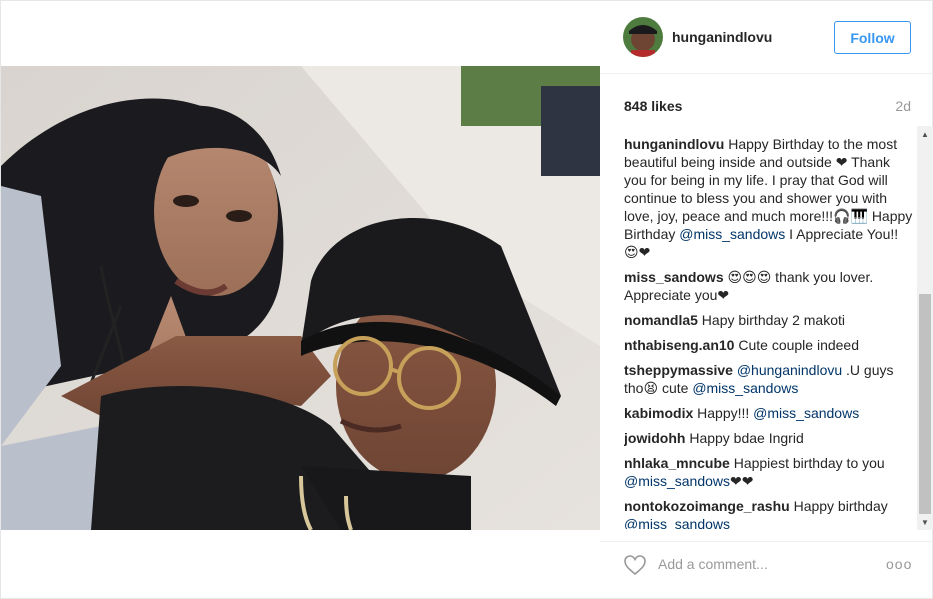 The width and height of the screenshot is (933, 599). What do you see at coordinates (677, 463) in the screenshot?
I see `comment-username: nhlaka_mncube` at bounding box center [677, 463].